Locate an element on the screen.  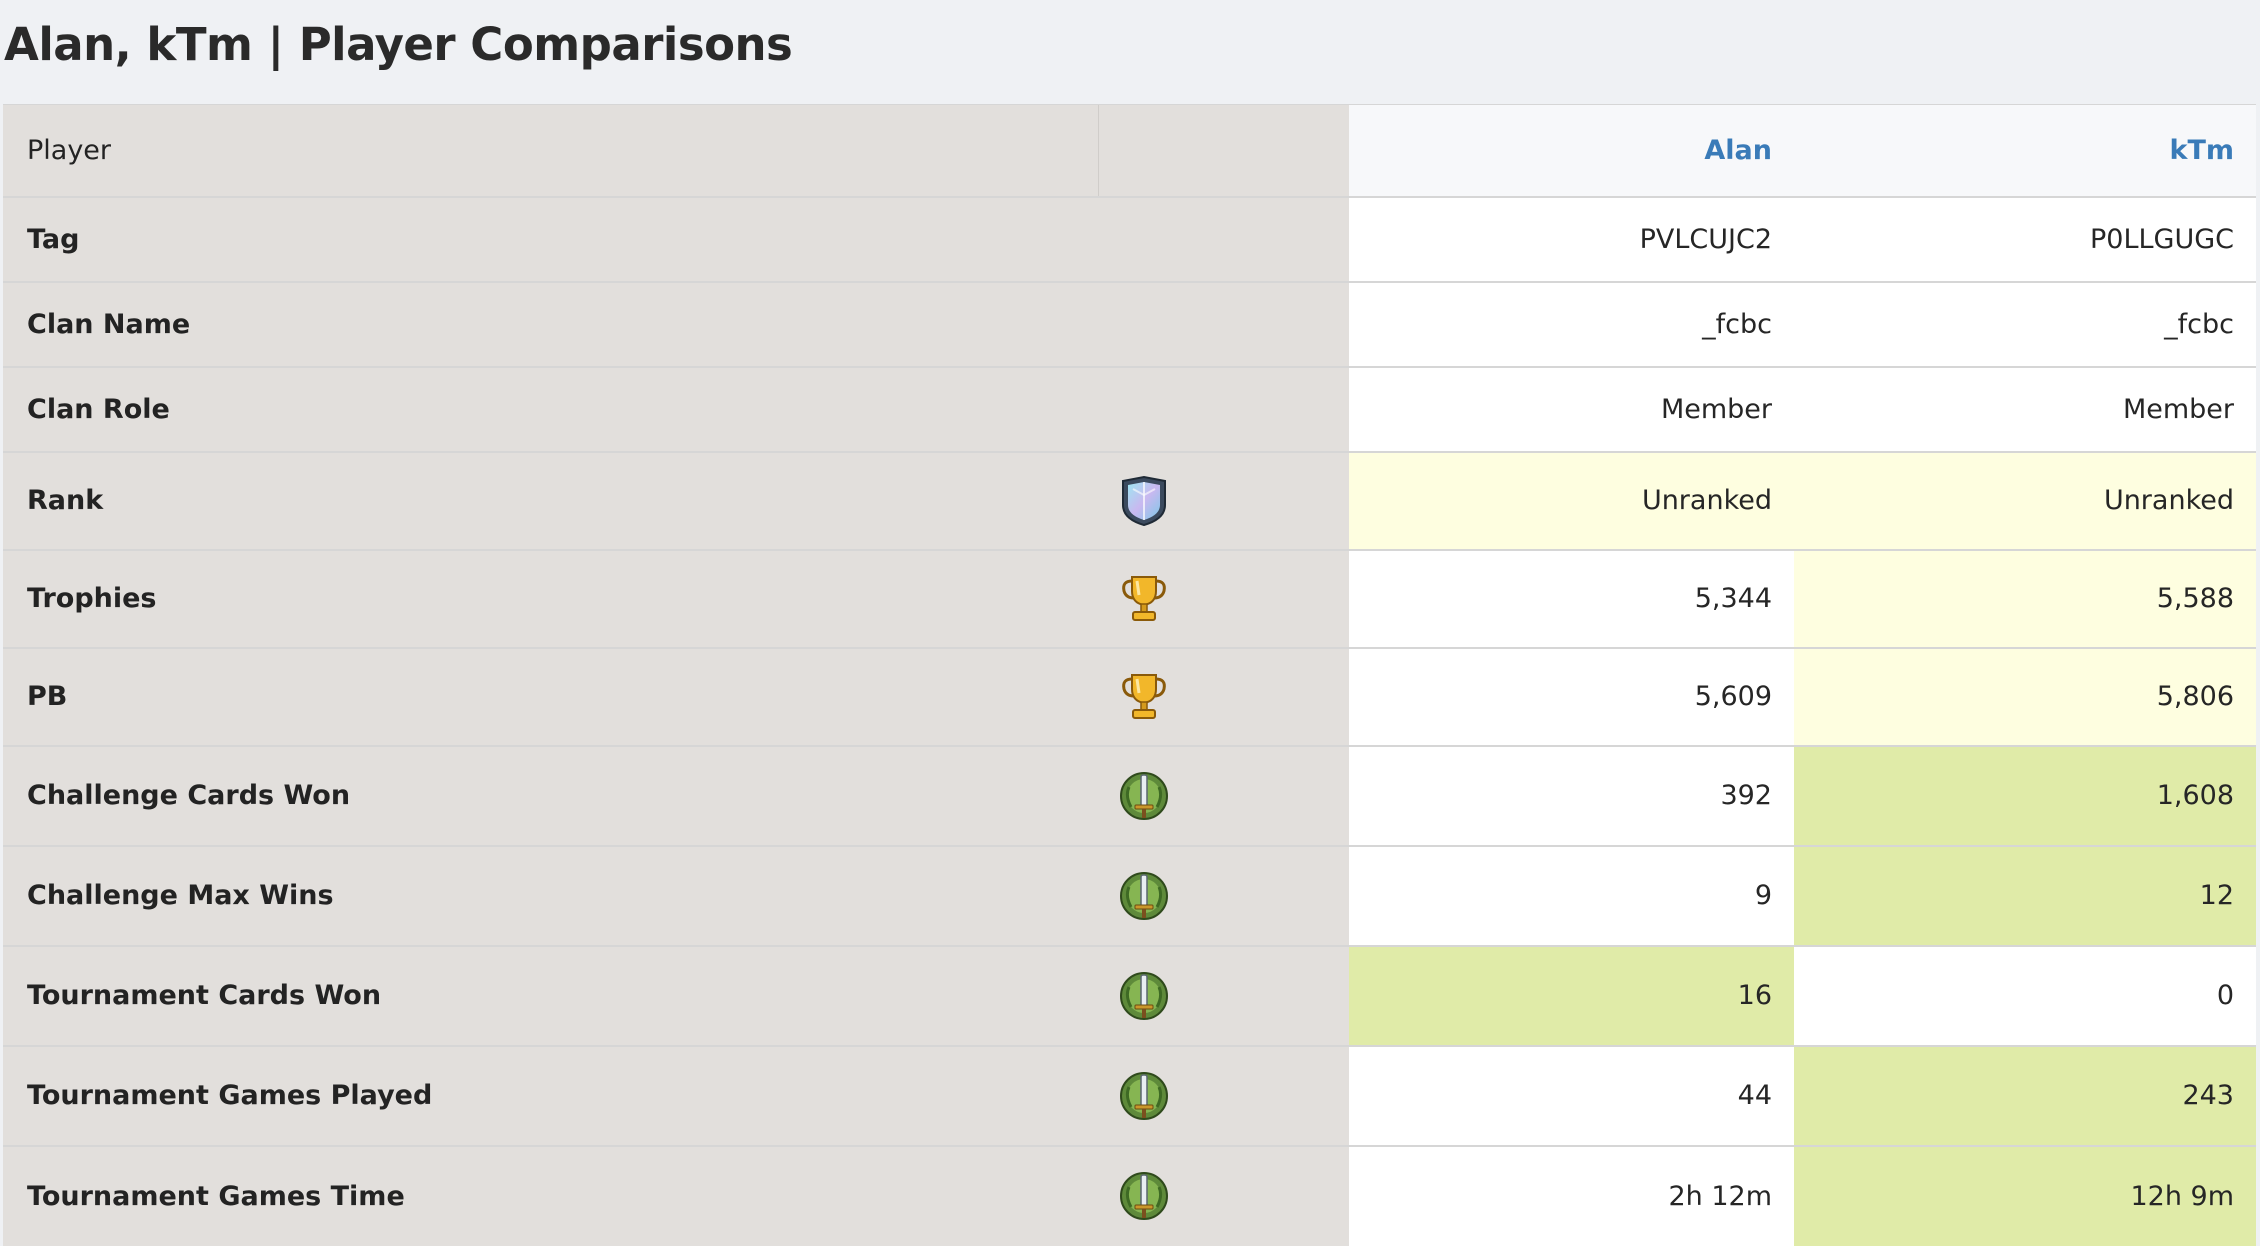
table-row: Tag PVLCUJC2 P0LLGUGC is located at coordinates (1129, 238).